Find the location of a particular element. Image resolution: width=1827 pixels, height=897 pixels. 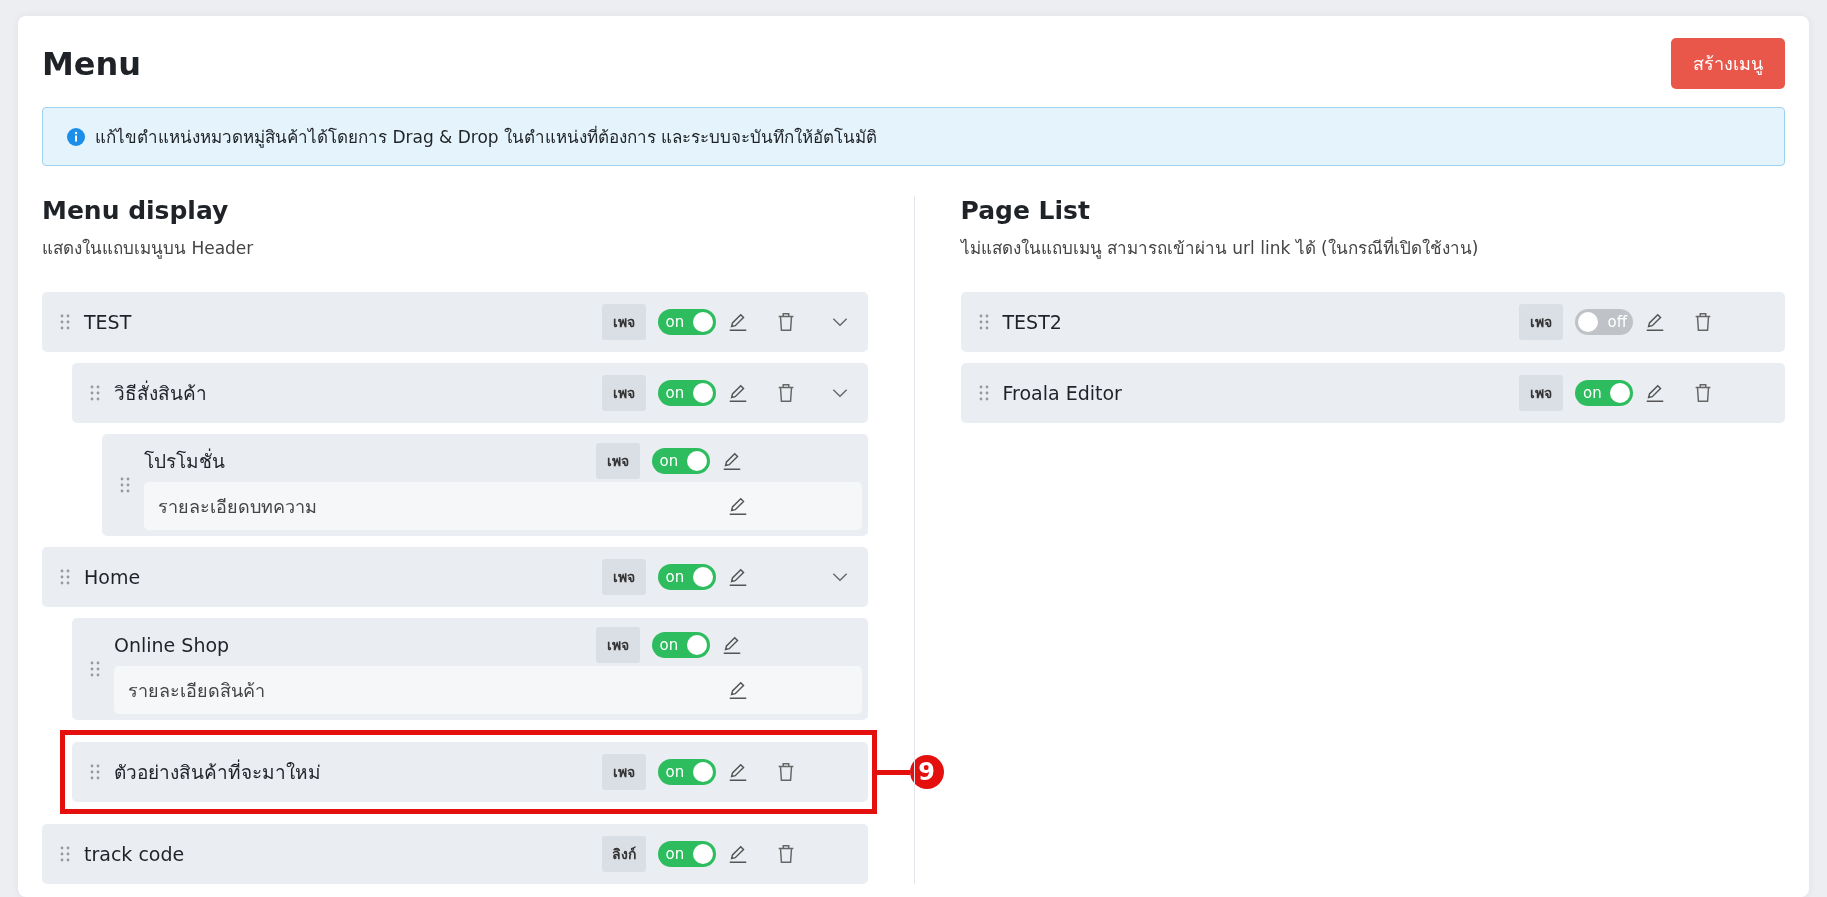

menu-item-label: โปรโมชั่น is located at coordinates (185, 460).